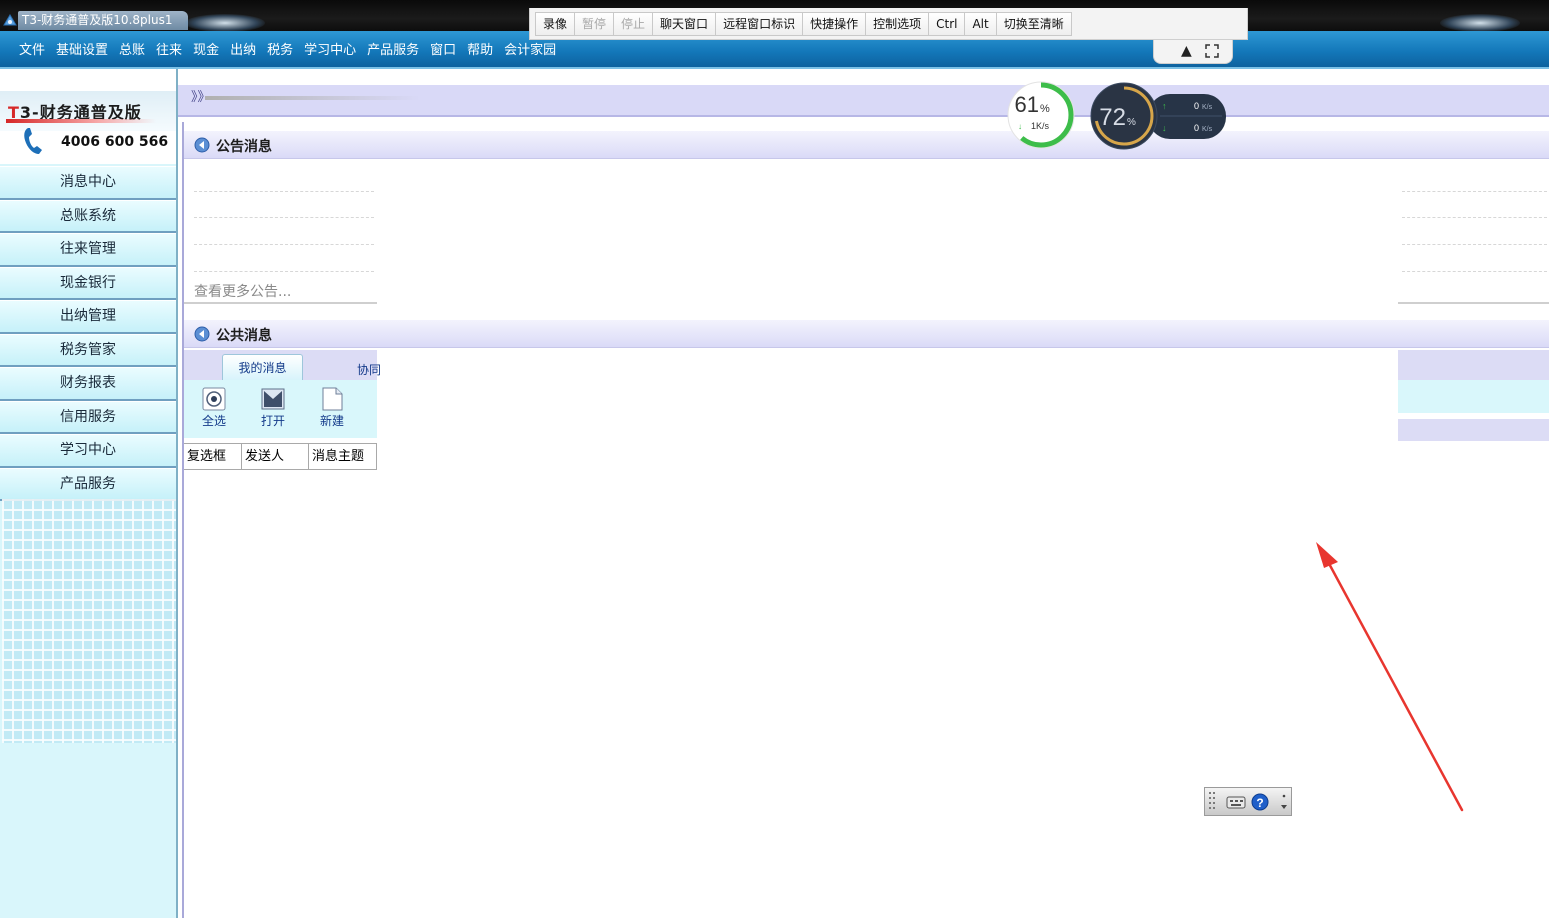 This screenshot has height=918, width=1549. Describe the element at coordinates (897, 24) in the screenshot. I see `remote-toolbar-button: 控制选项` at that location.